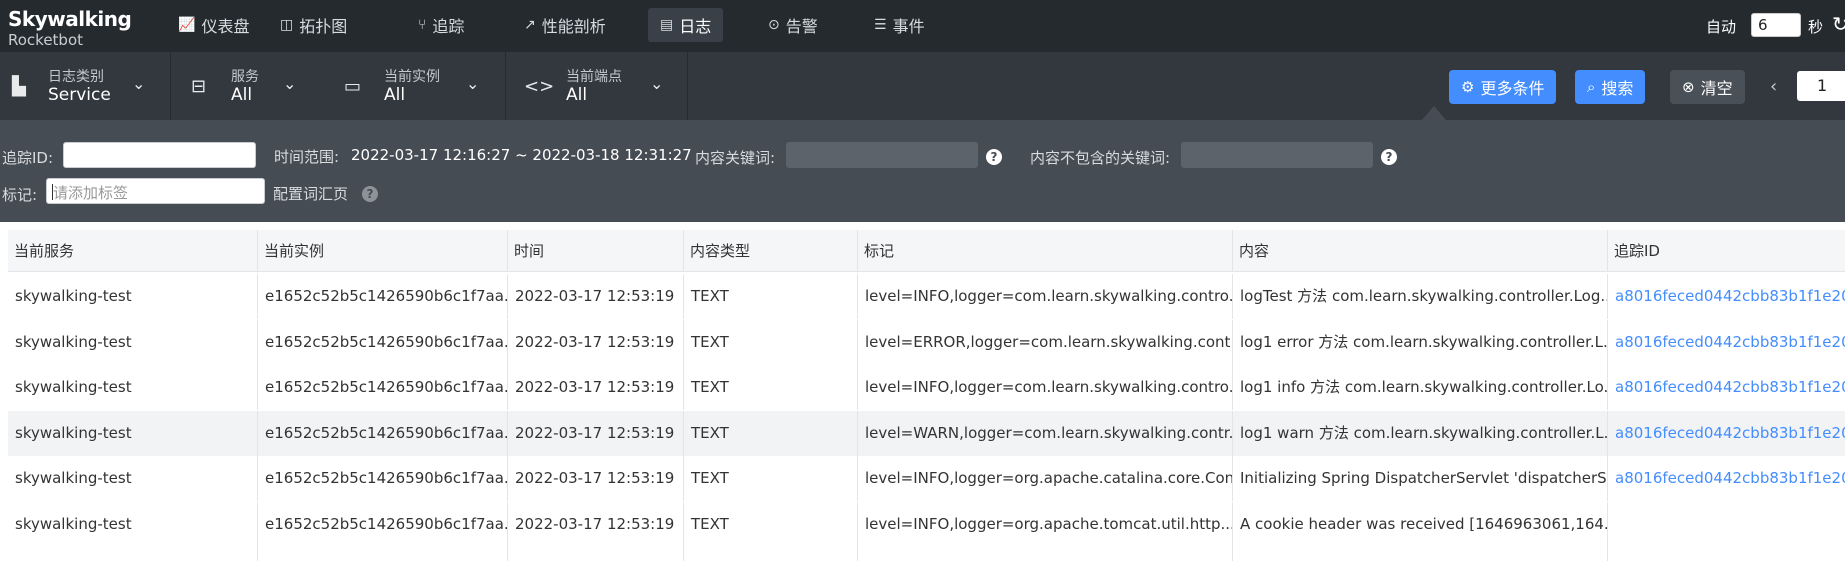  I want to click on nav-topology: ◫ 拓扑图, so click(313, 25).